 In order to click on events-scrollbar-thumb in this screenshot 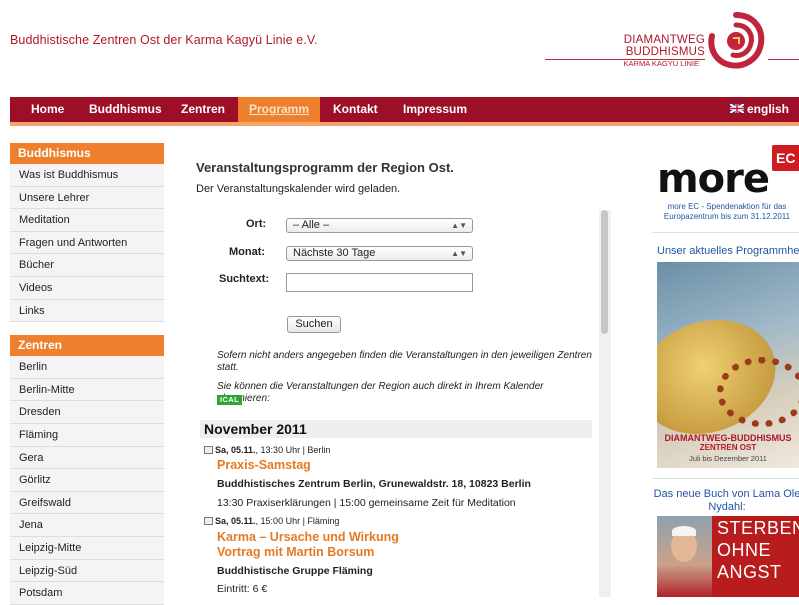, I will do `click(604, 272)`.